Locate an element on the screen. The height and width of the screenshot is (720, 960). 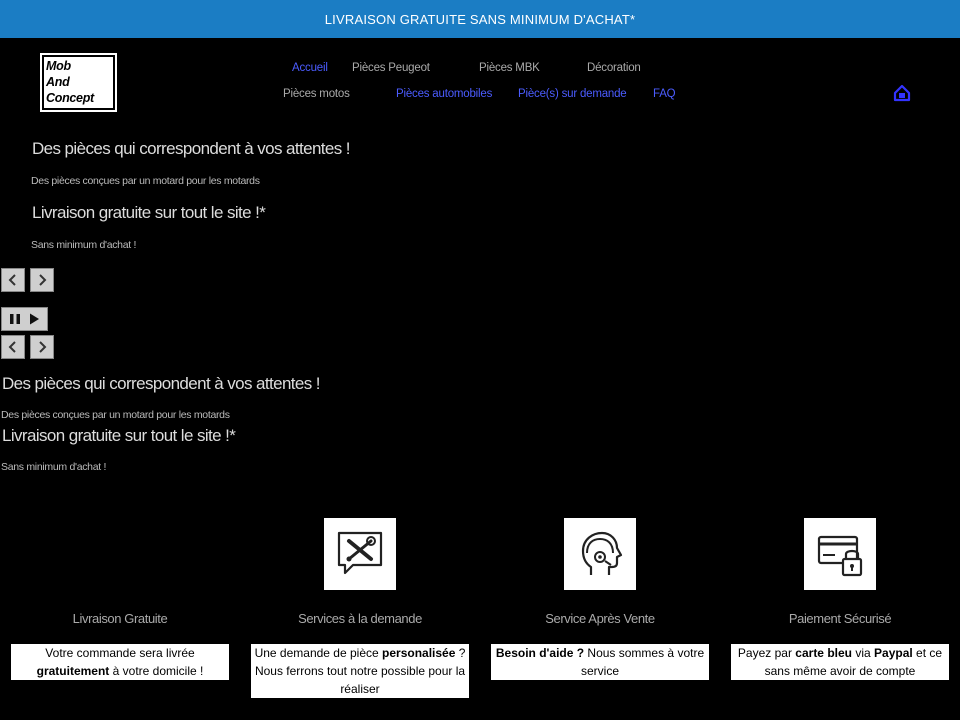
feature-title: Paiement Sécurisé is located at coordinates (840, 618).